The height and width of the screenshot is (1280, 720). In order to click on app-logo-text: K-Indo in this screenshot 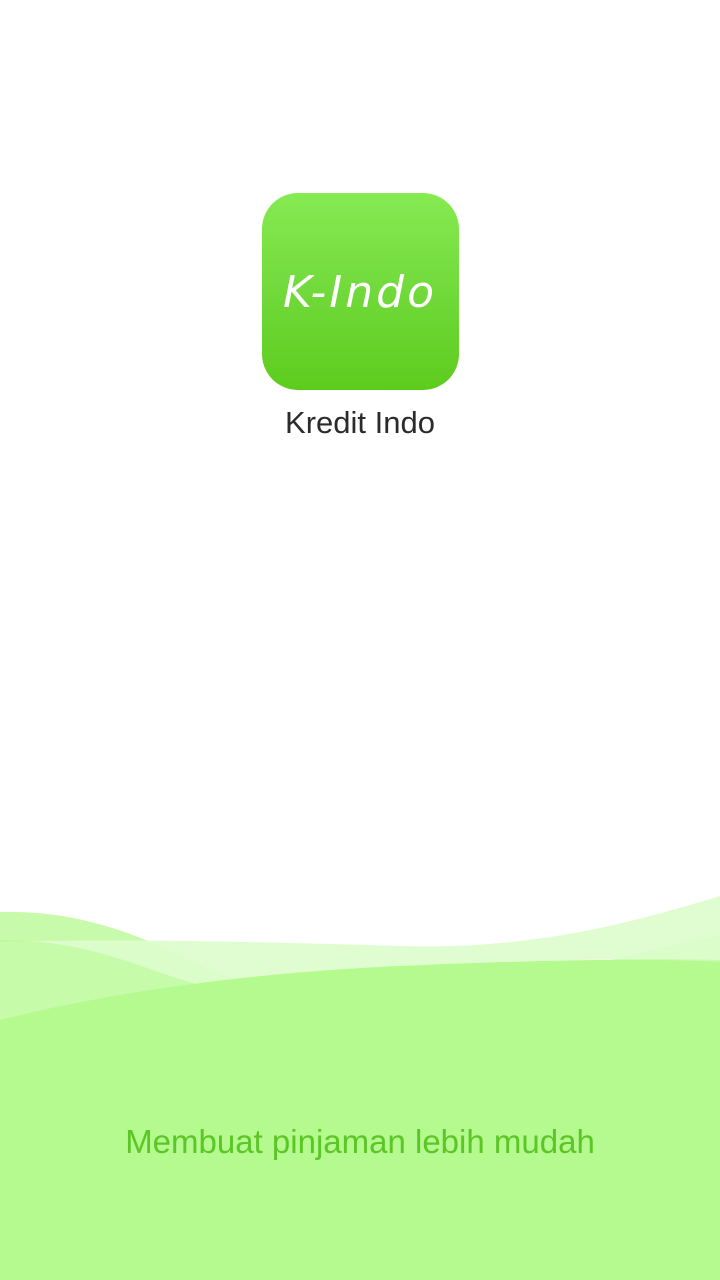, I will do `click(360, 292)`.